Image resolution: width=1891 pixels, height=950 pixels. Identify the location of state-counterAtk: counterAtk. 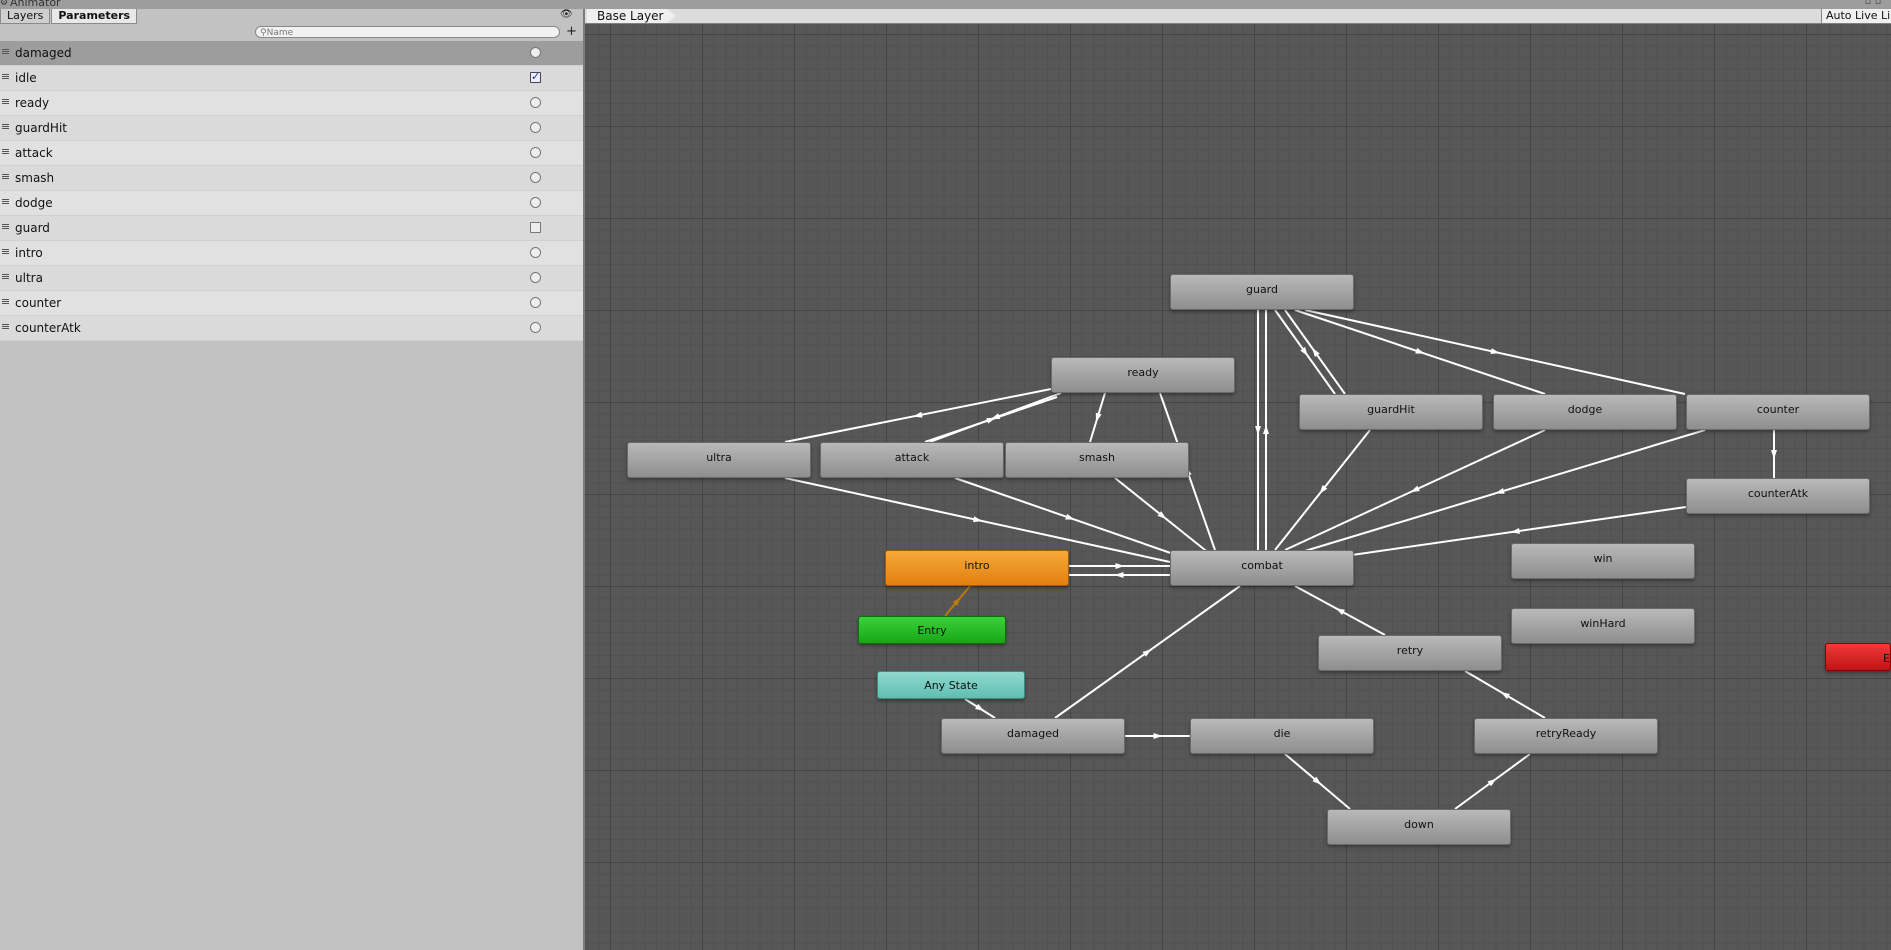
(1778, 496).